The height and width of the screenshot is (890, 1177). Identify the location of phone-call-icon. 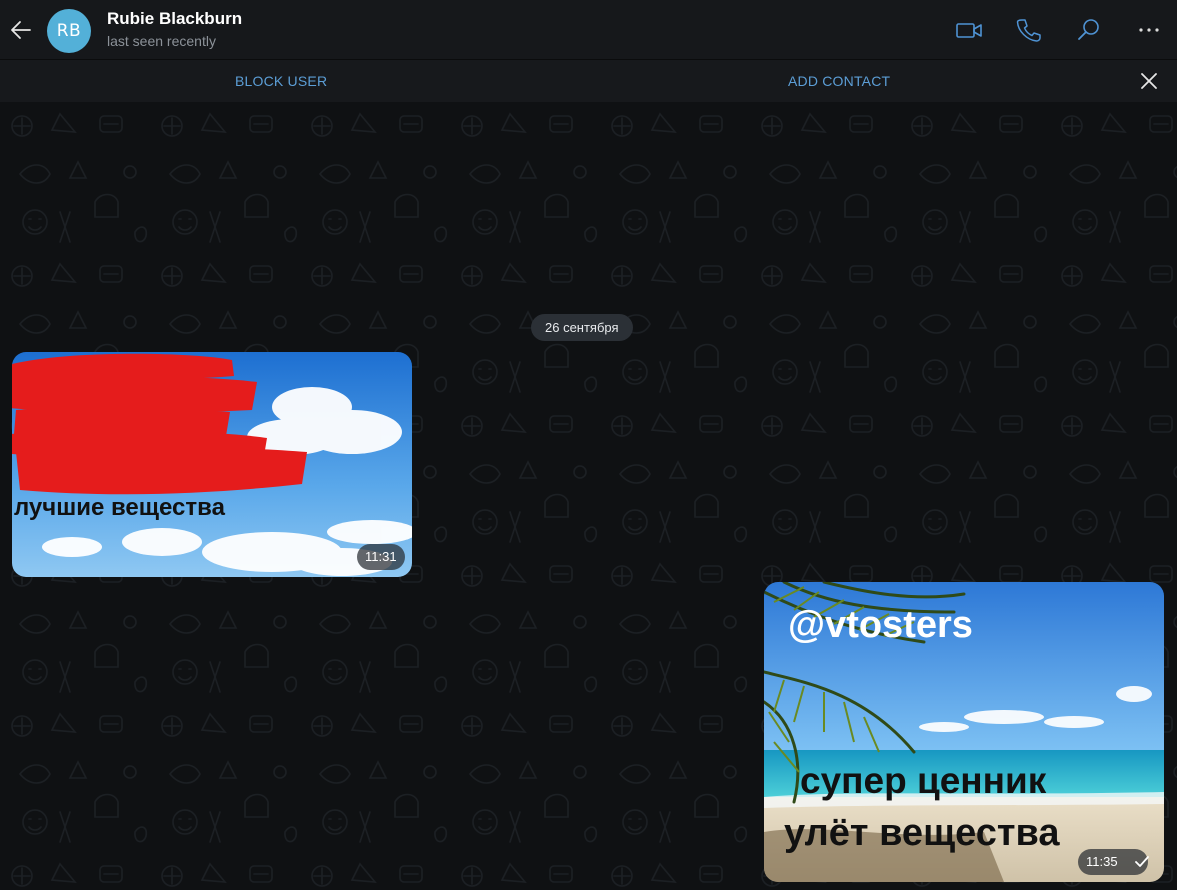
(1028, 30).